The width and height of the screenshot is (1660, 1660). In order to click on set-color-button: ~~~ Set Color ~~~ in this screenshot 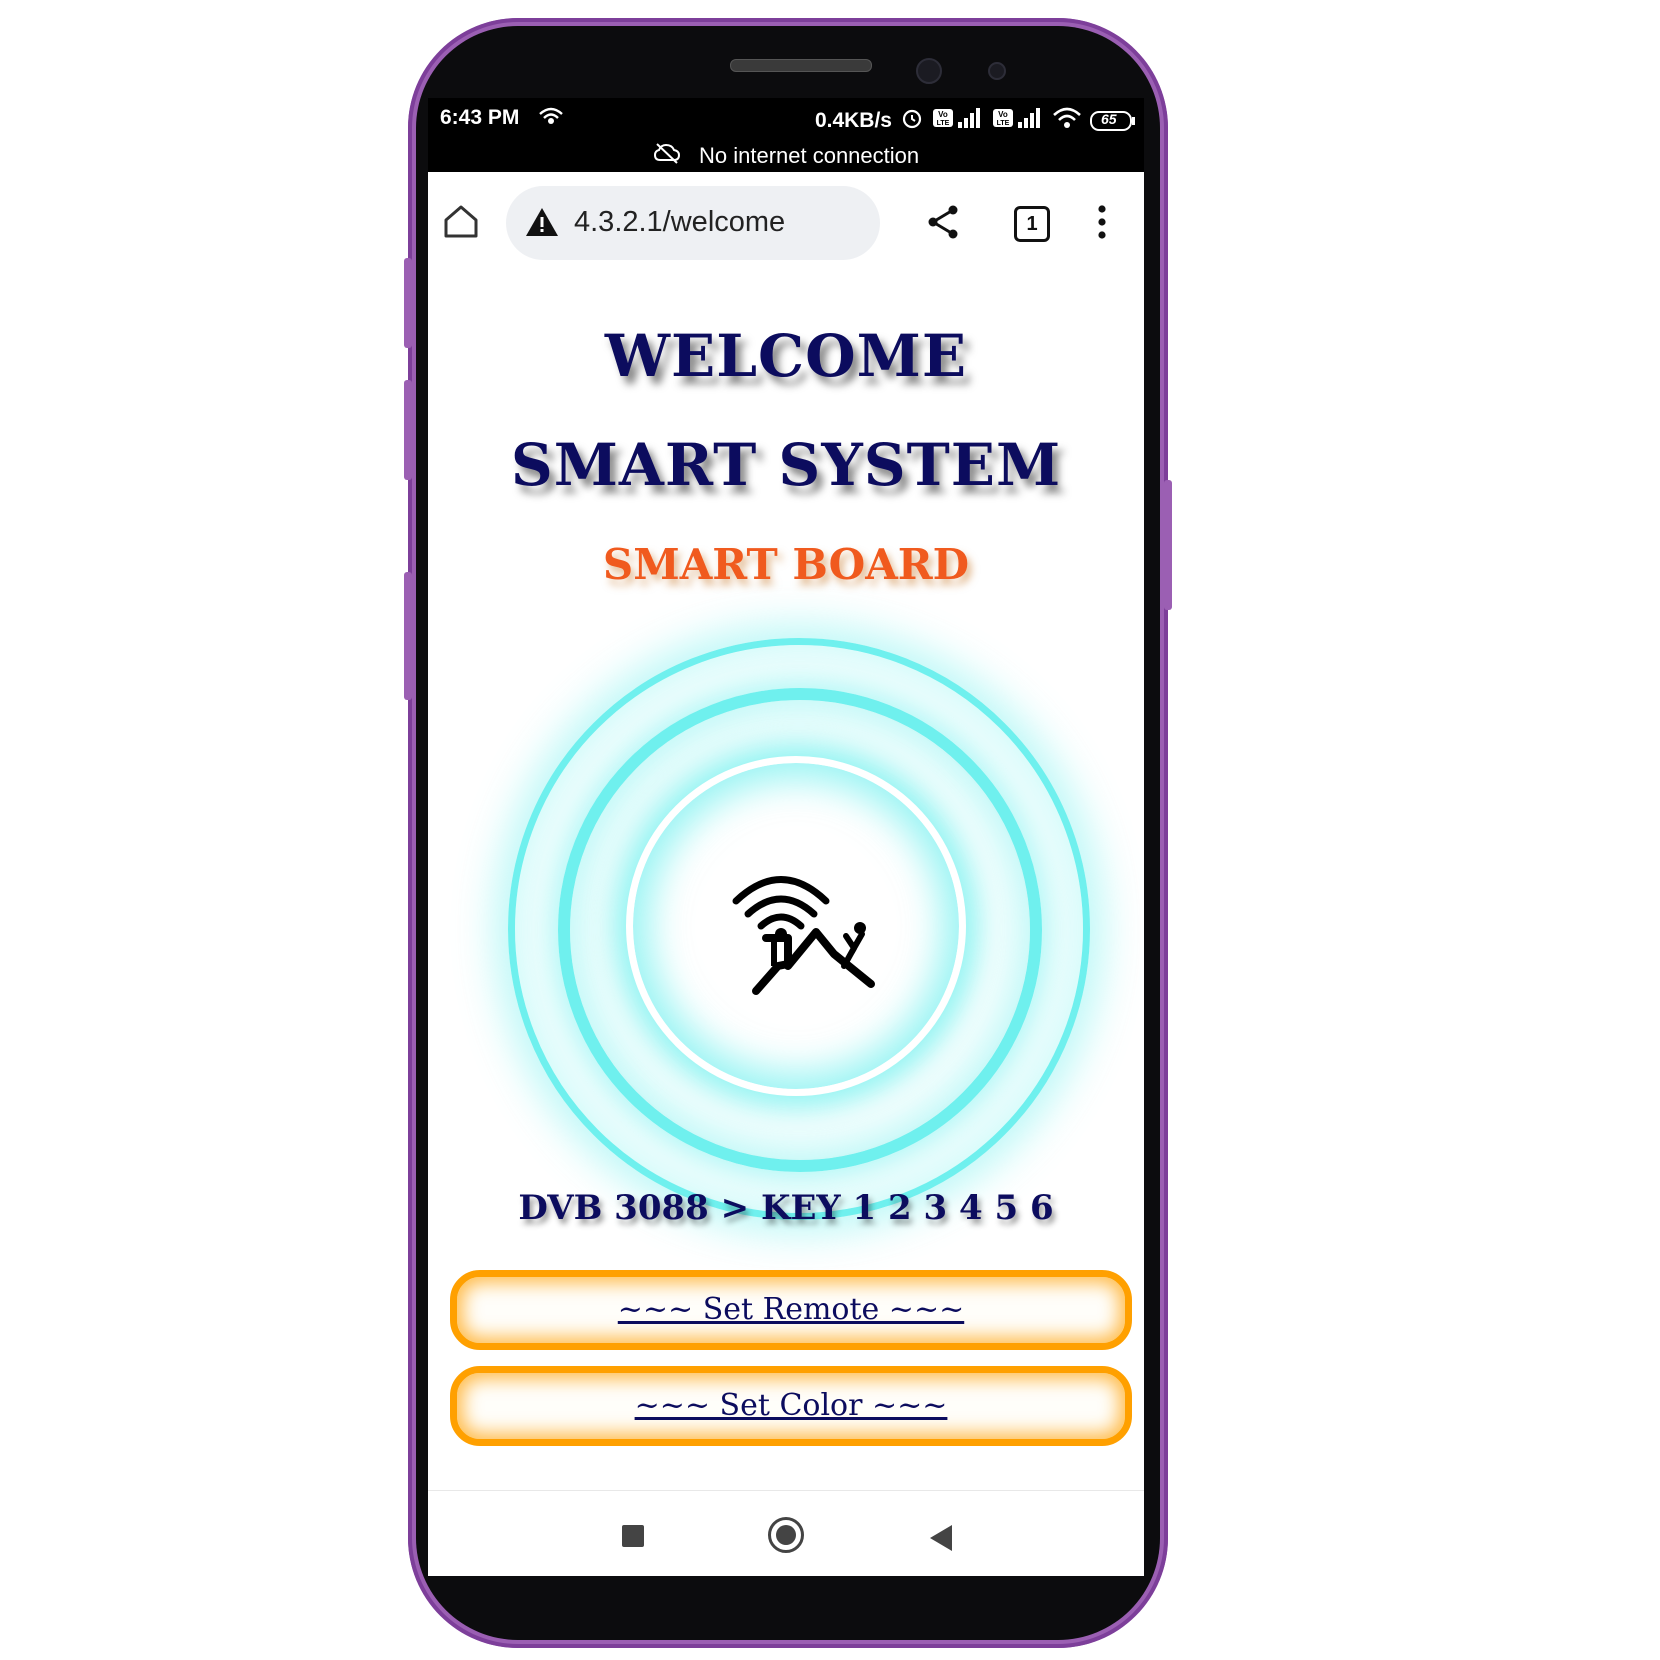, I will do `click(791, 1406)`.